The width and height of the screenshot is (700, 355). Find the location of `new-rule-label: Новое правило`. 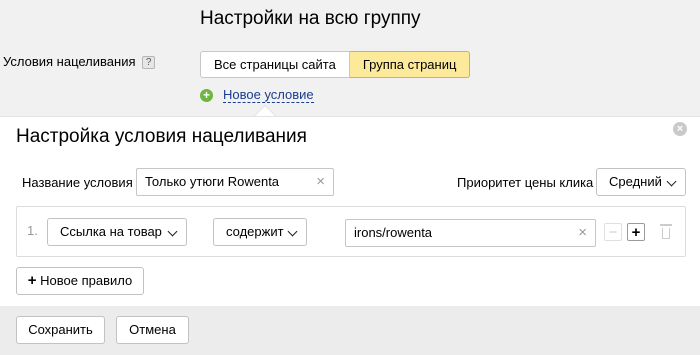

new-rule-label: Новое правило is located at coordinates (86, 280).